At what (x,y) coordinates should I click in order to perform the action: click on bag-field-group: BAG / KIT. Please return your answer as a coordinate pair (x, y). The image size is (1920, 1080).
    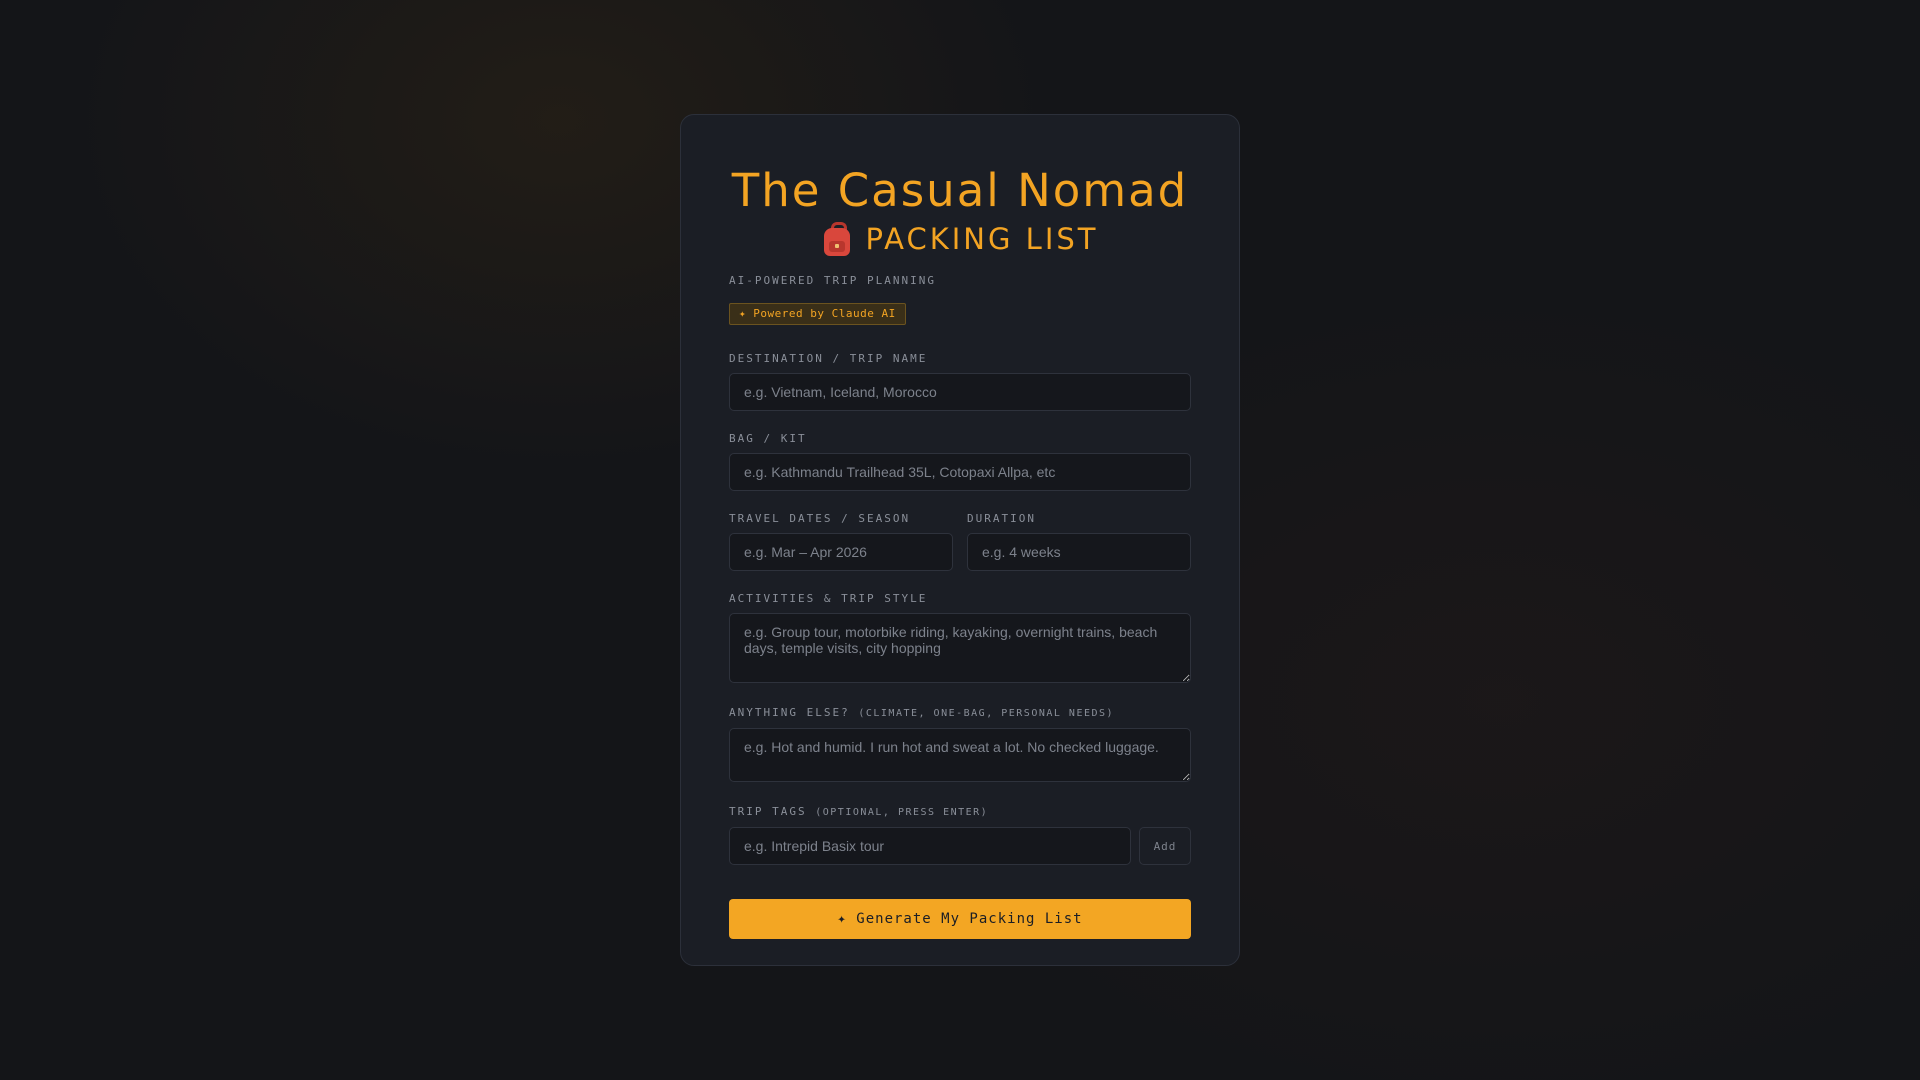
    Looking at the image, I should click on (960, 461).